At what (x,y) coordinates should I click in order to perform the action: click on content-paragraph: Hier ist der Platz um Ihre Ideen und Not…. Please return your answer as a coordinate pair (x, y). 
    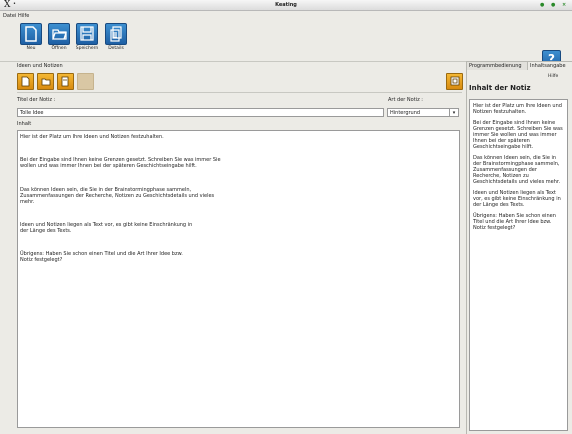
    Looking at the image, I should click on (92, 137).